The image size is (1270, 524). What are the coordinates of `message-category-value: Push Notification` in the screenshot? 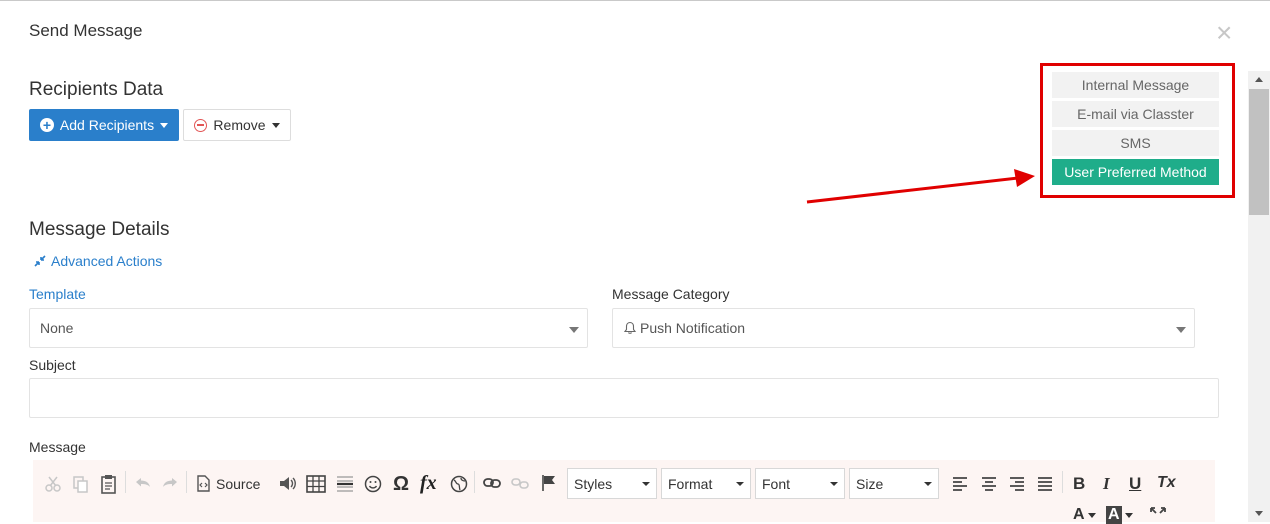 It's located at (693, 328).